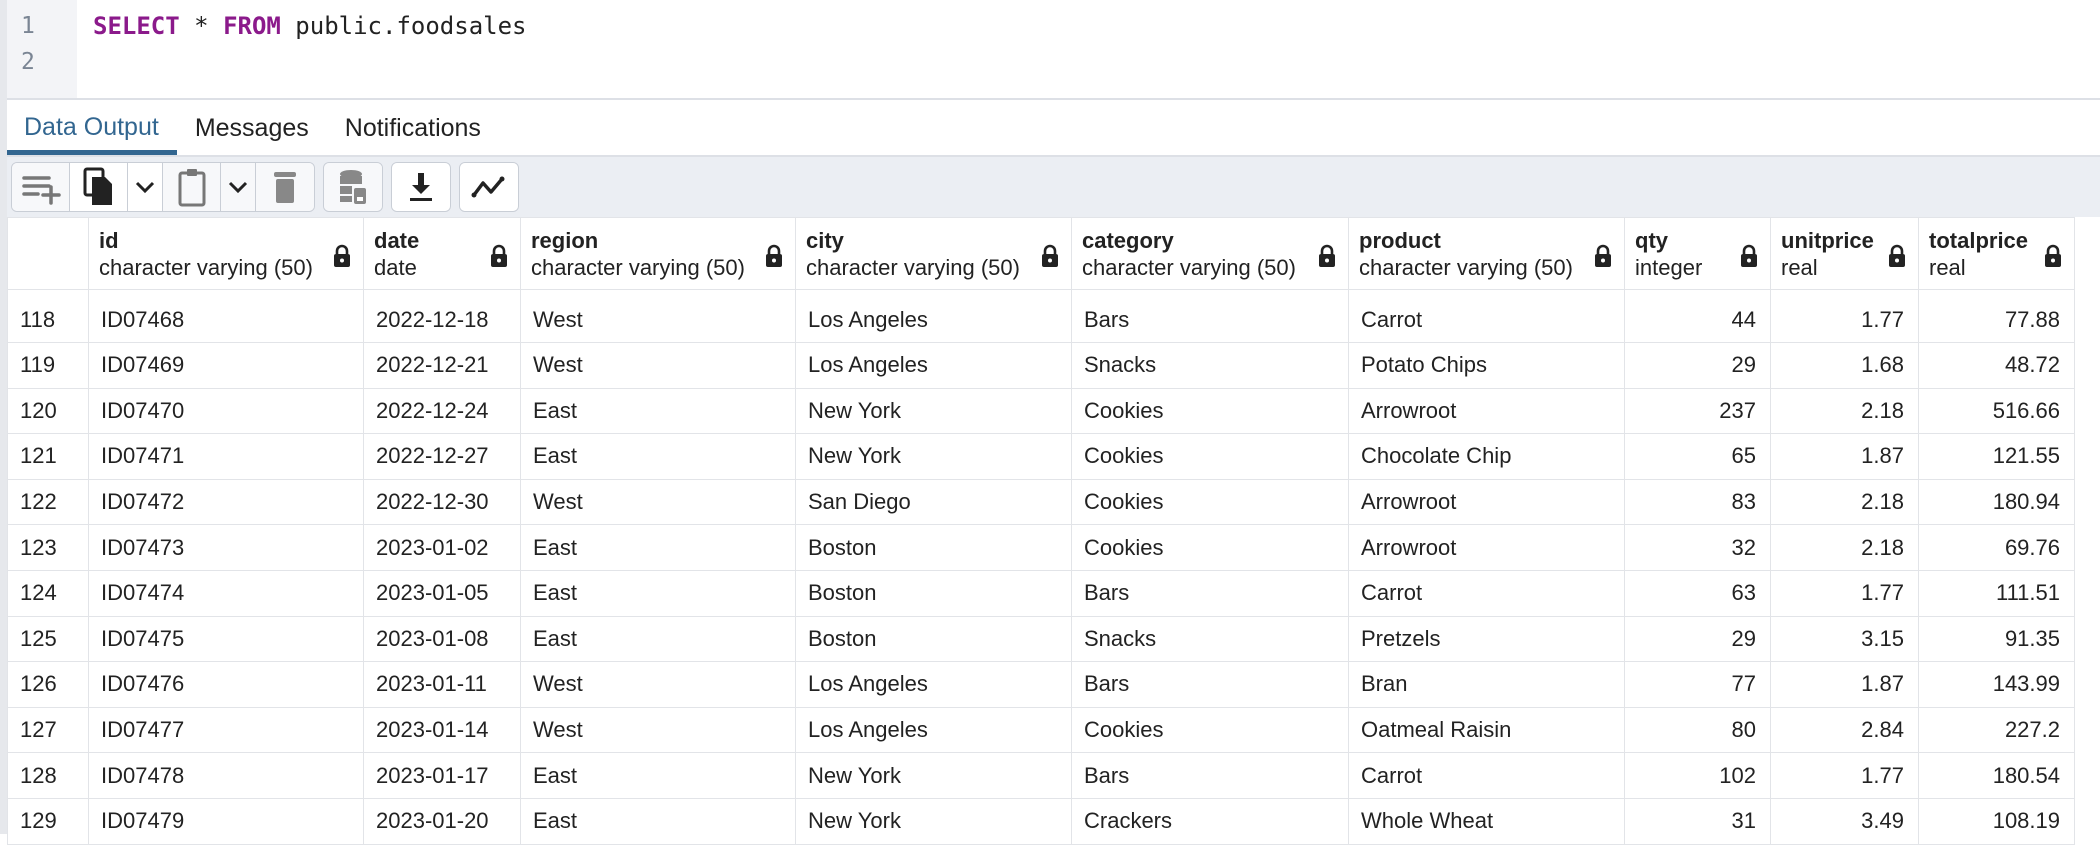 This screenshot has height=845, width=2100. Describe the element at coordinates (442, 547) in the screenshot. I see `cell-date: 2023-01-02` at that location.